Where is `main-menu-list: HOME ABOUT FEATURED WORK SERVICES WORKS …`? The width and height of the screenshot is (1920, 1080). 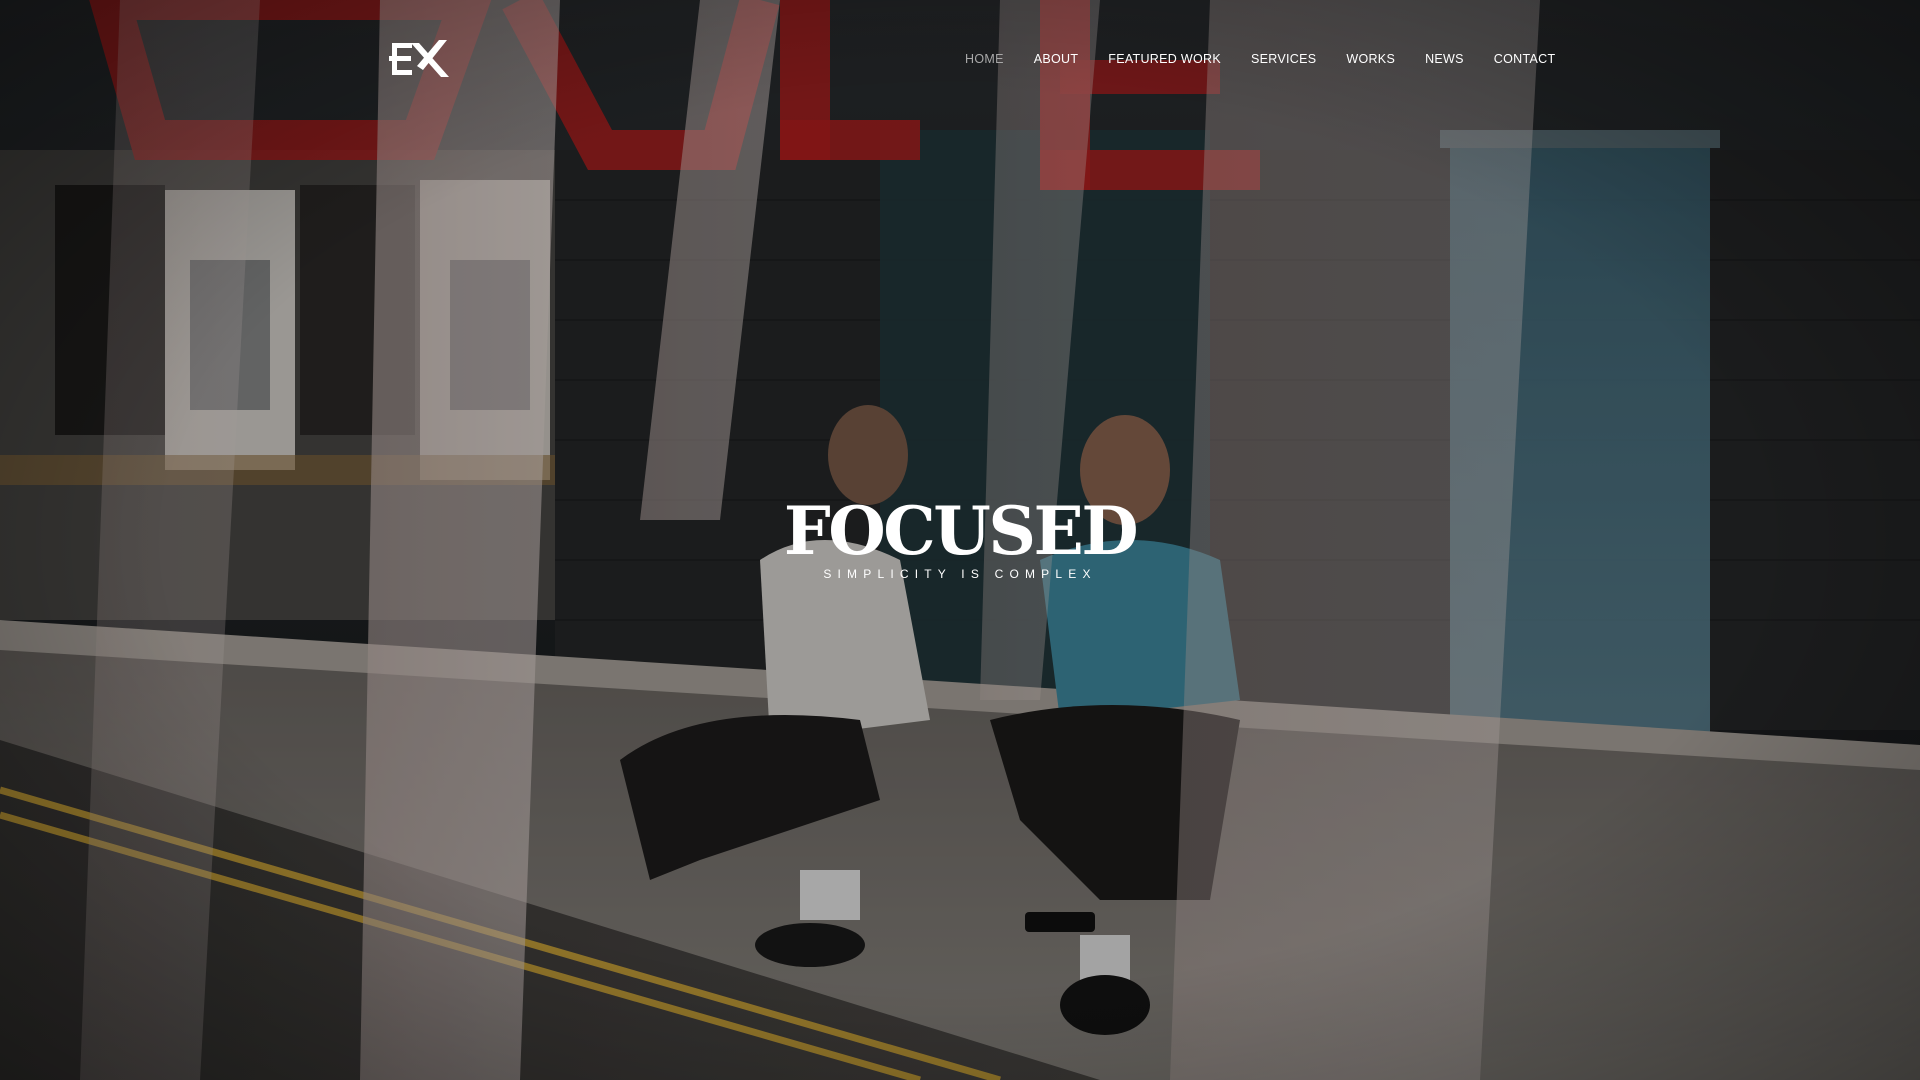 main-menu-list: HOME ABOUT FEATURED WORK SERVICES WORKS … is located at coordinates (1260, 59).